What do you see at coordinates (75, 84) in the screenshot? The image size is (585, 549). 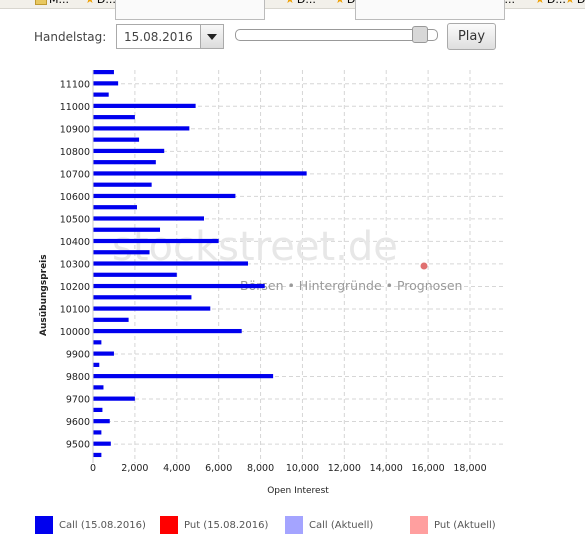 I see `y-tick-label: 11100` at bounding box center [75, 84].